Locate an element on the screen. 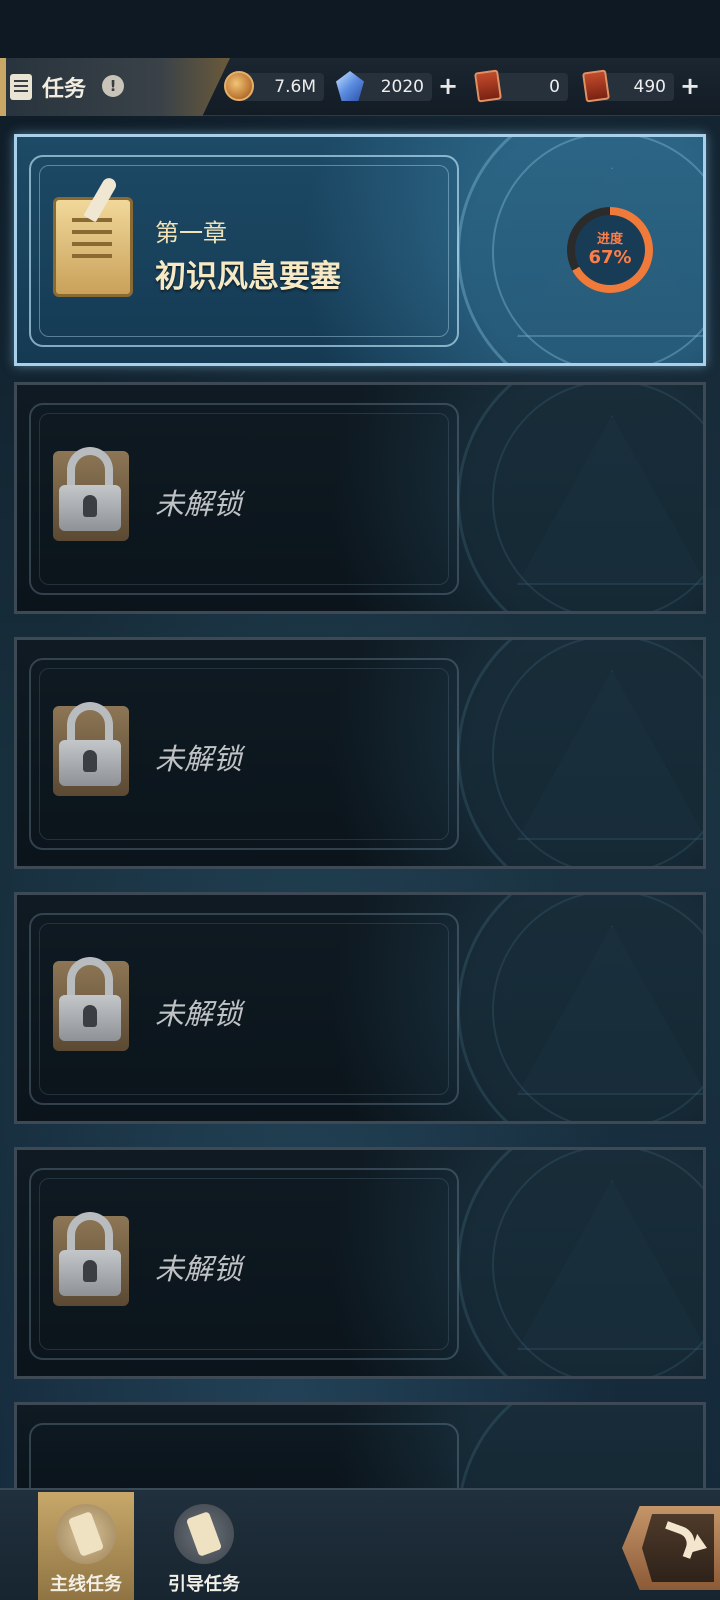 This screenshot has height=1600, width=720. resource-ticket-a: 0 is located at coordinates (521, 86).